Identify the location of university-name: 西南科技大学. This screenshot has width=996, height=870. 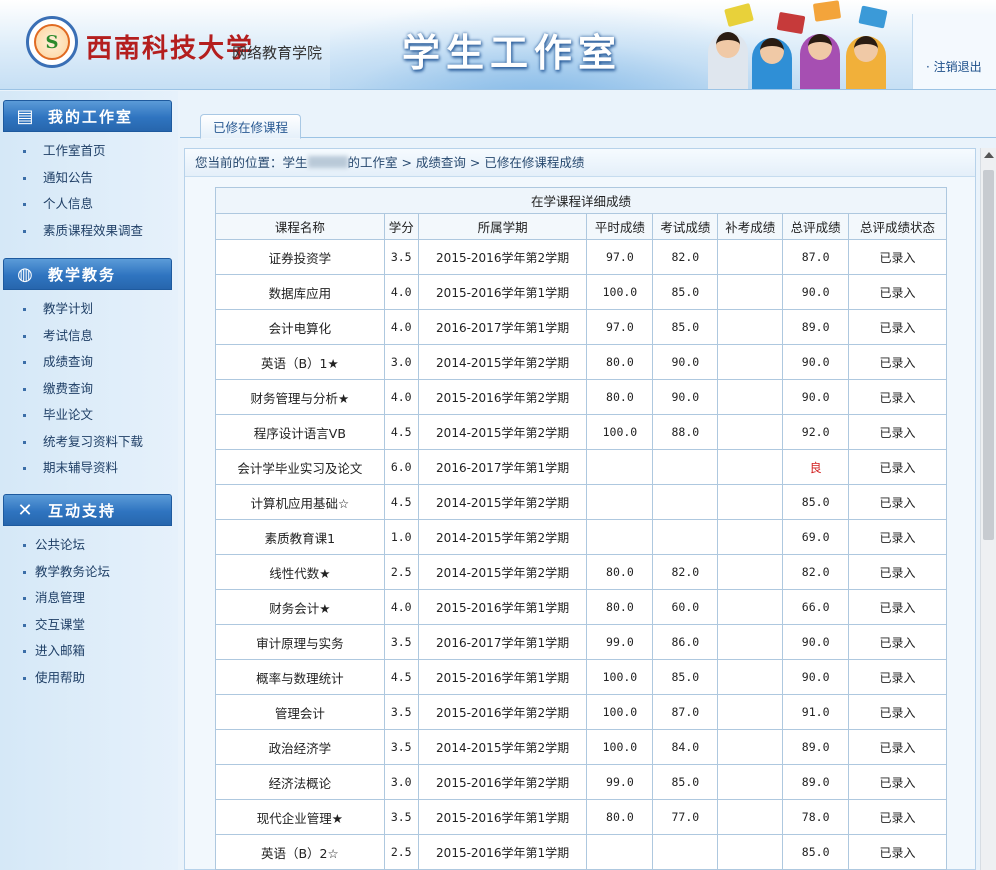
(170, 49).